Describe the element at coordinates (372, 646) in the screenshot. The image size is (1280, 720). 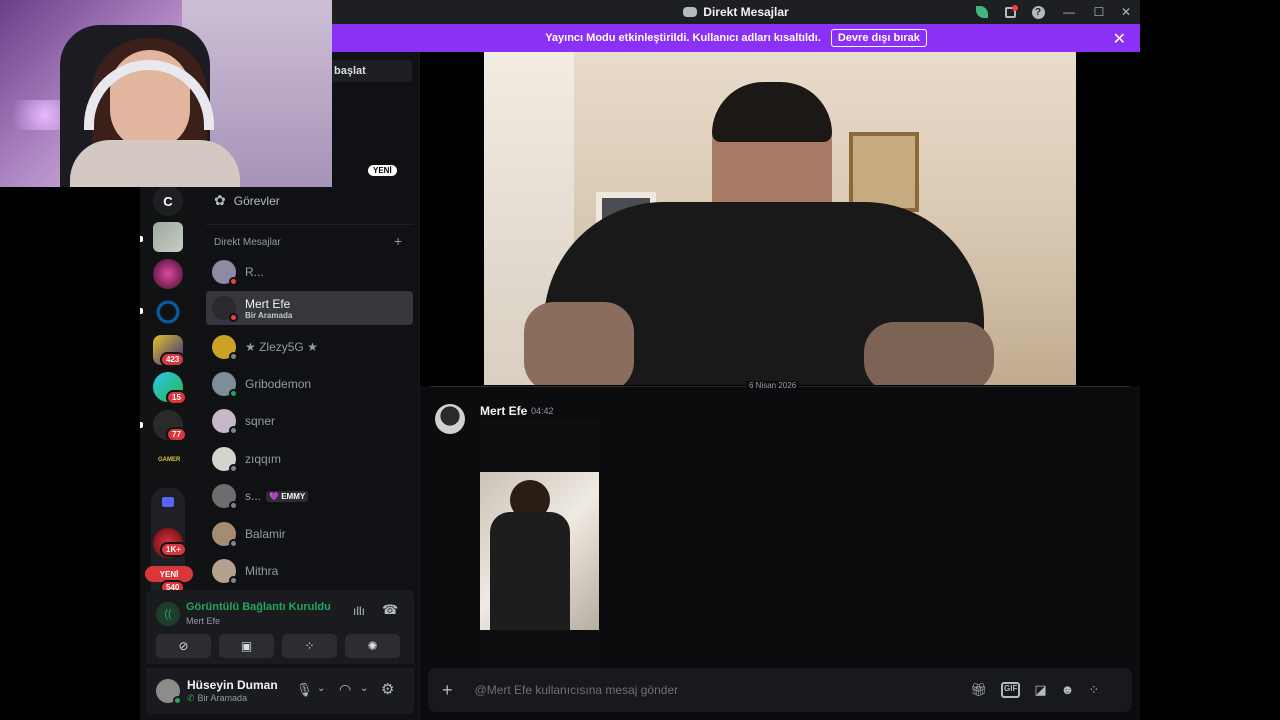
I see `soundboard-button: ✺` at that location.